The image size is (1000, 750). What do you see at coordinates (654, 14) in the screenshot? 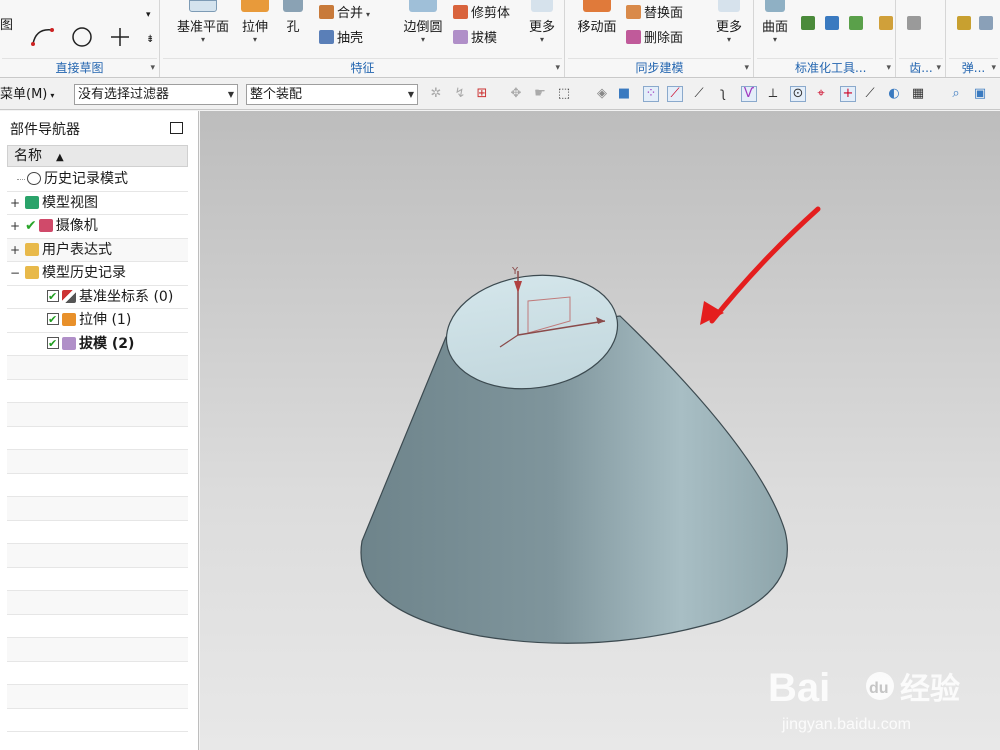
I see `replace-face-button: 替换面` at bounding box center [654, 14].